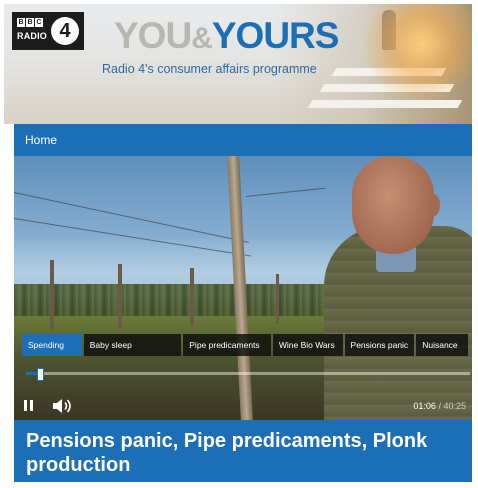 This screenshot has height=488, width=478. Describe the element at coordinates (40, 374) in the screenshot. I see `progress-scrubber-handle` at that location.